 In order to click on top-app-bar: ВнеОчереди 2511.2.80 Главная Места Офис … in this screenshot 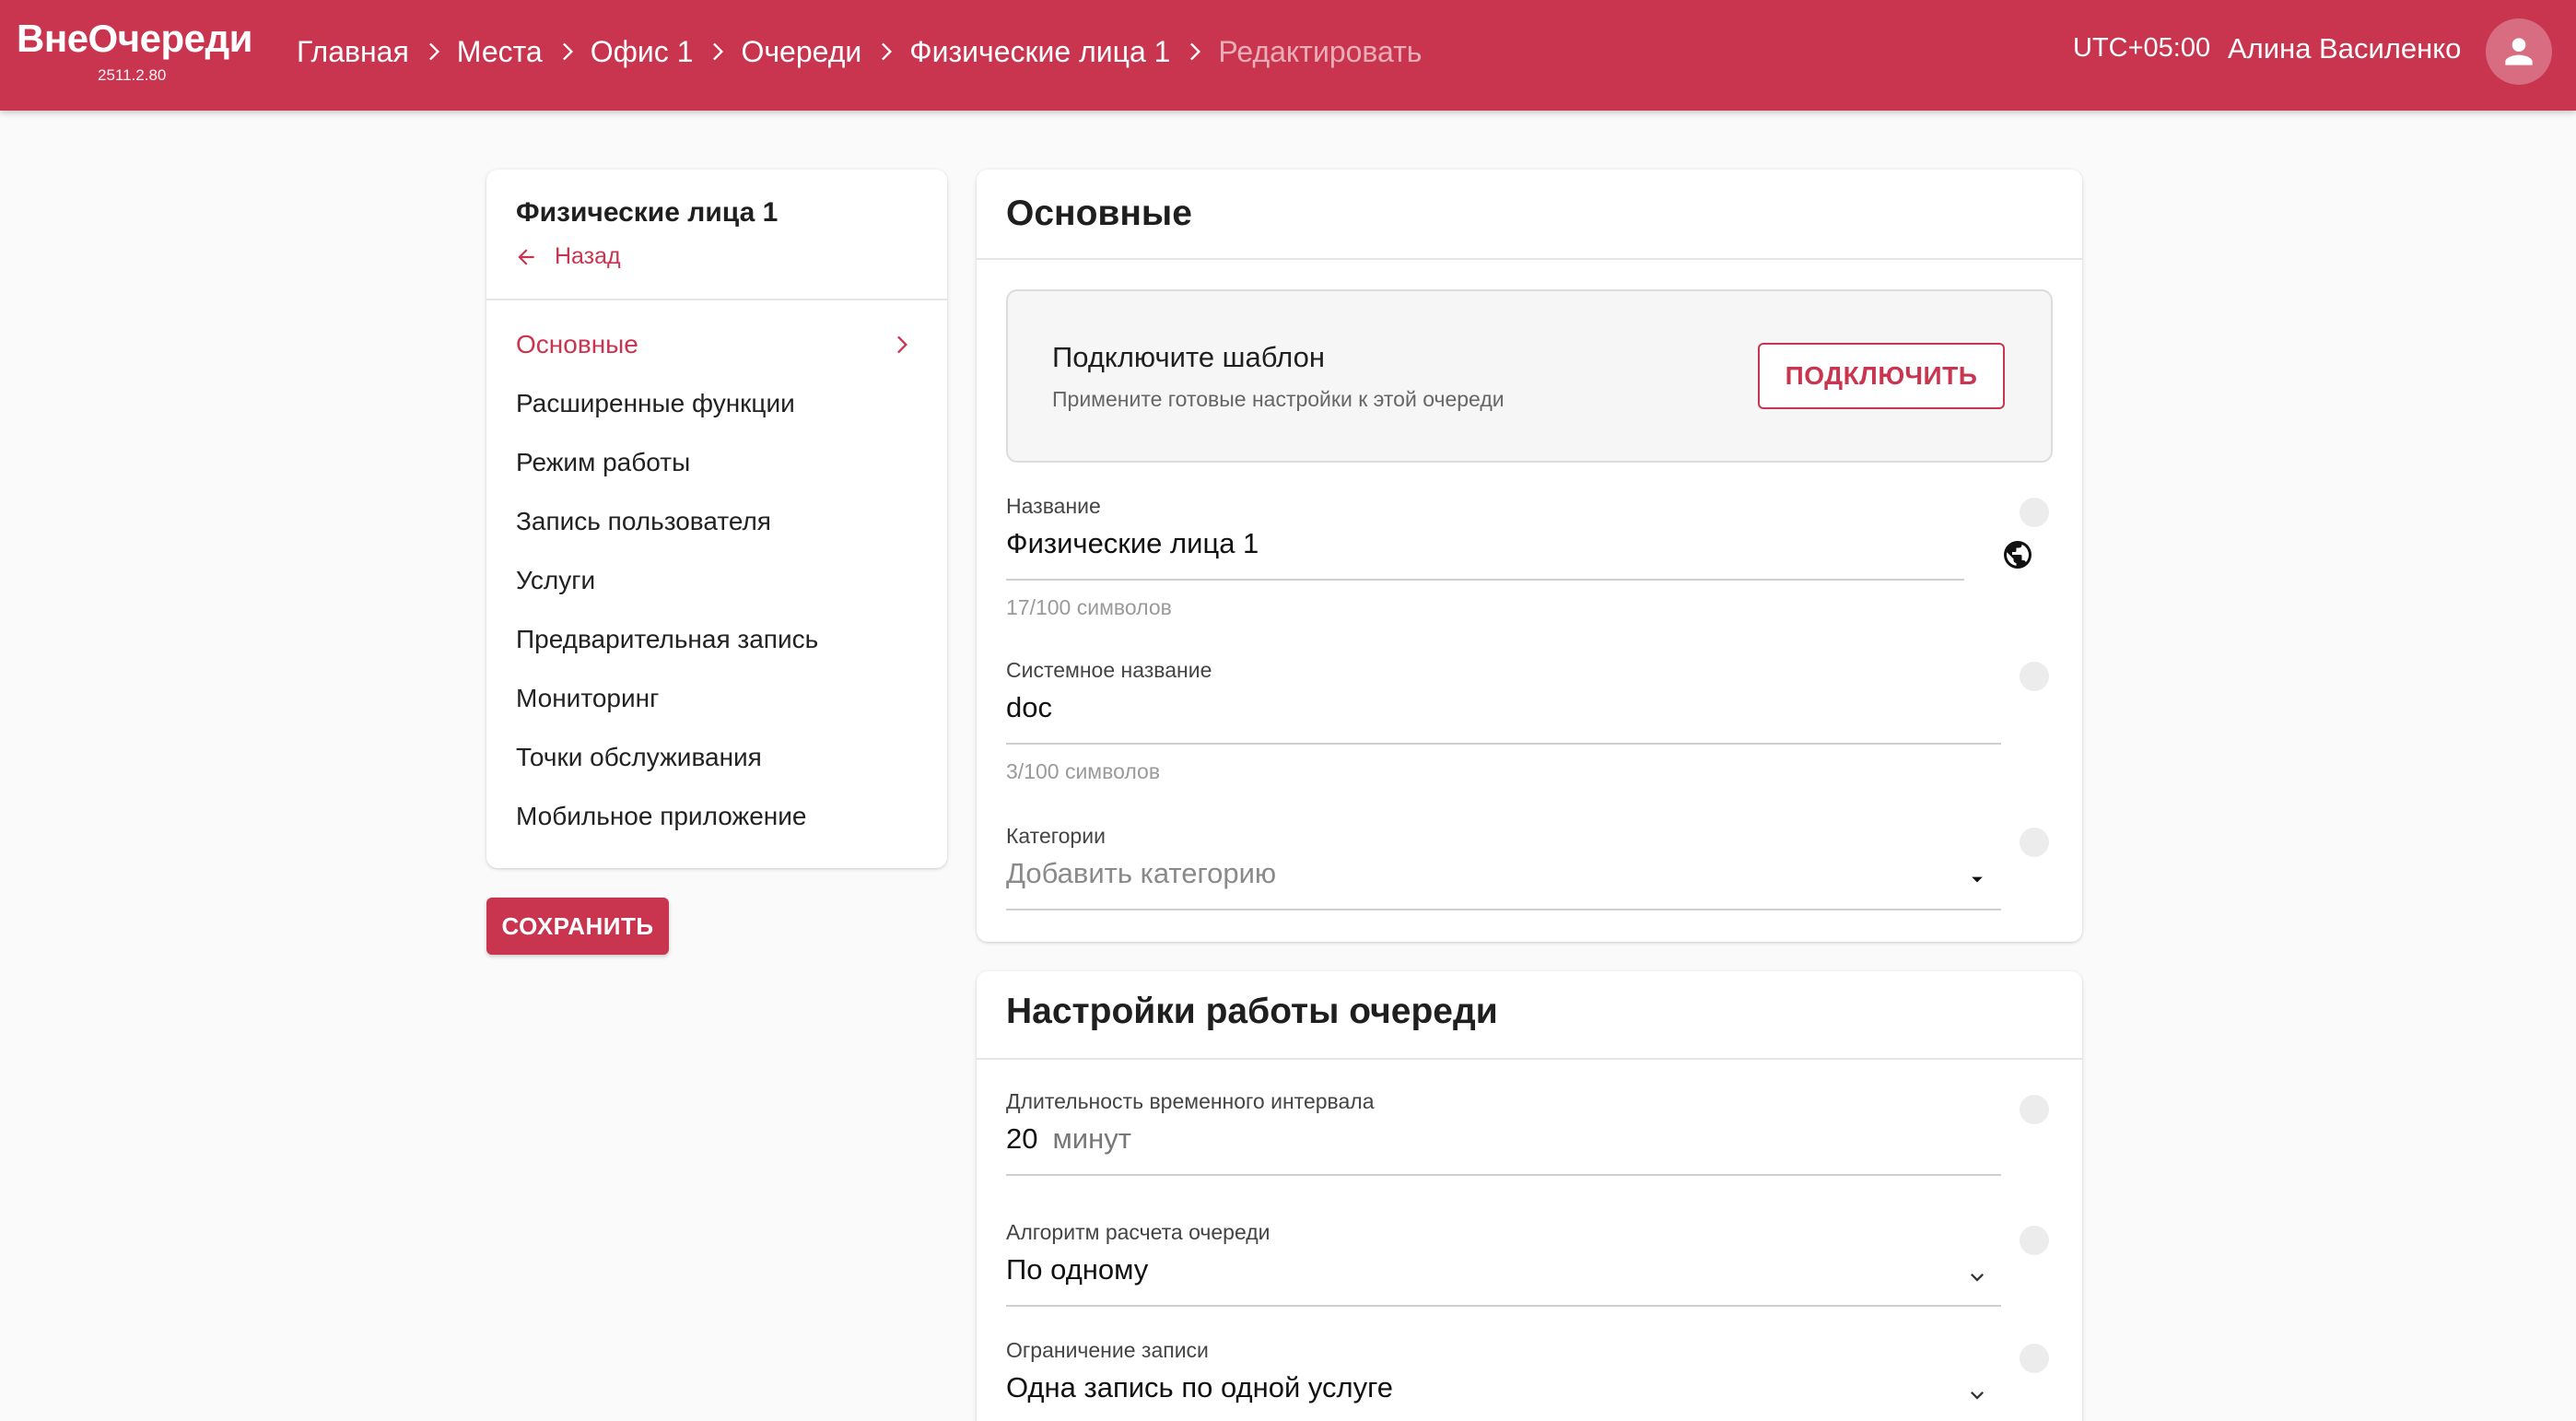, I will do `click(1288, 55)`.